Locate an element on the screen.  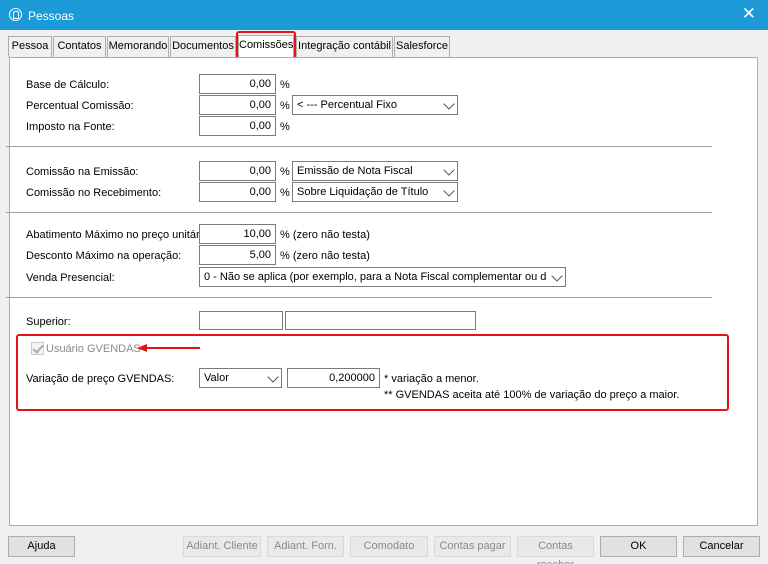
variacao-type-select: Valor is located at coordinates (240, 378).